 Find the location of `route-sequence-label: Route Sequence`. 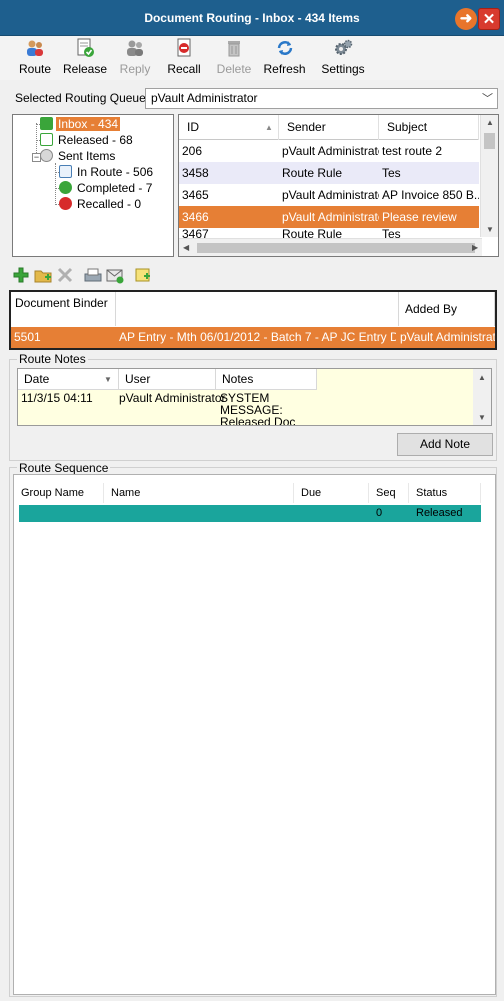

route-sequence-label: Route Sequence is located at coordinates (64, 468).